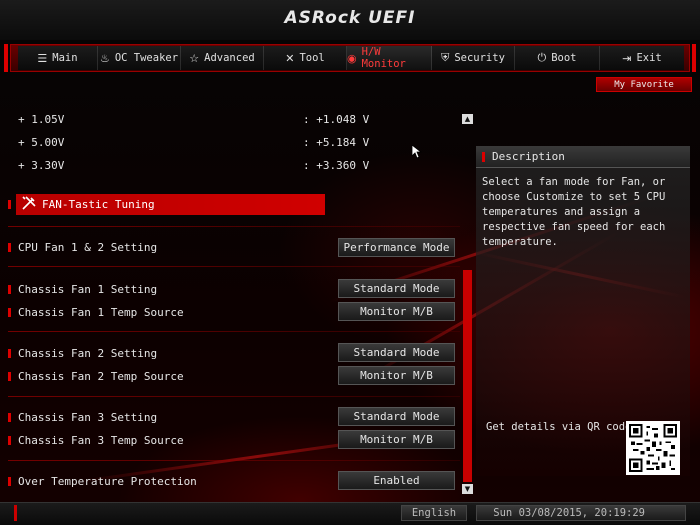 Image resolution: width=700 pixels, height=525 pixels. What do you see at coordinates (88, 417) in the screenshot?
I see `chassis-fan-3-setting-label: Chassis Fan 3 Setting` at bounding box center [88, 417].